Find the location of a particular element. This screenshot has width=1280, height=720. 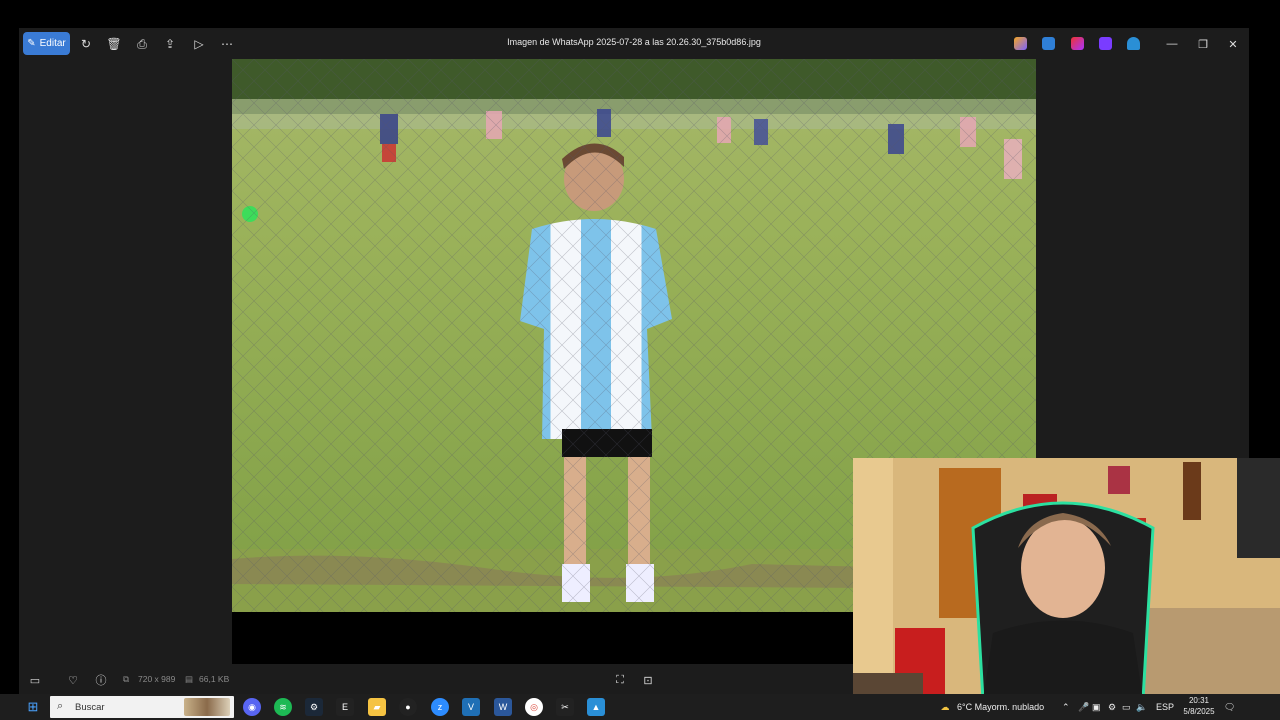

slideshow-icon: ▷ is located at coordinates (199, 44).